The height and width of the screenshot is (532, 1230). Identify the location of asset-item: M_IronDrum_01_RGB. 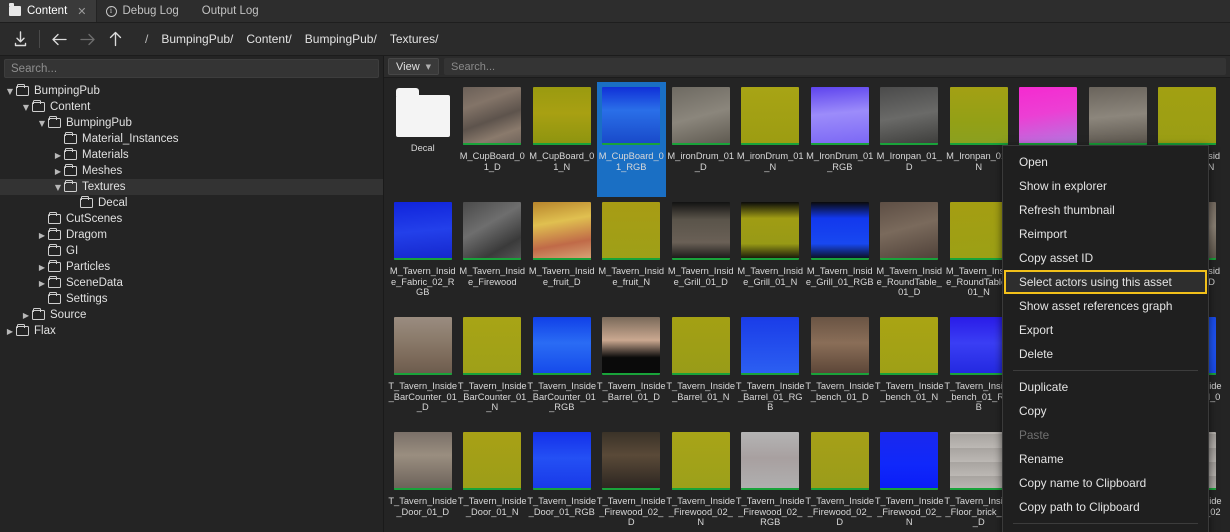
(840, 139).